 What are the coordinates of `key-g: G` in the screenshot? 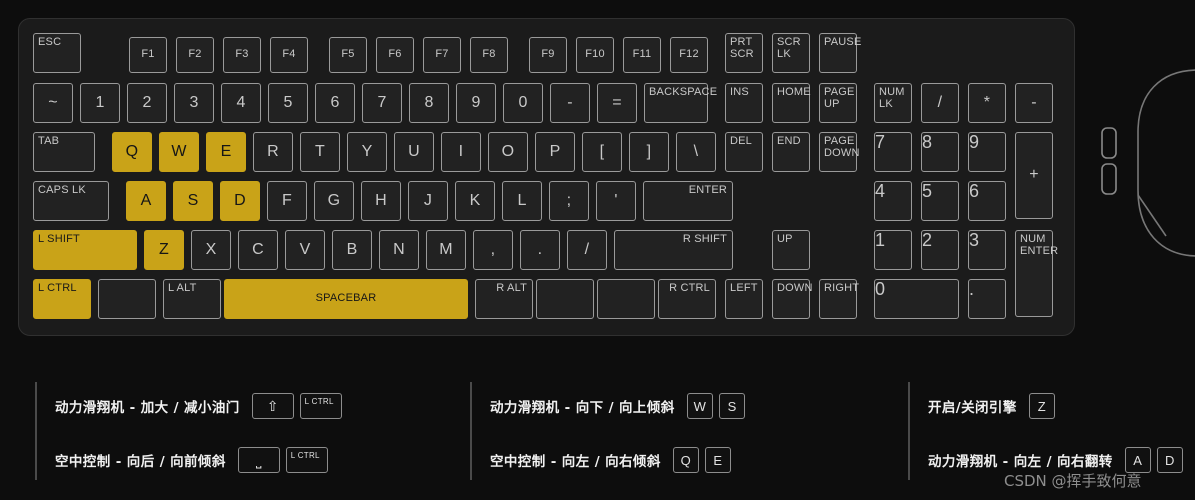 It's located at (334, 201).